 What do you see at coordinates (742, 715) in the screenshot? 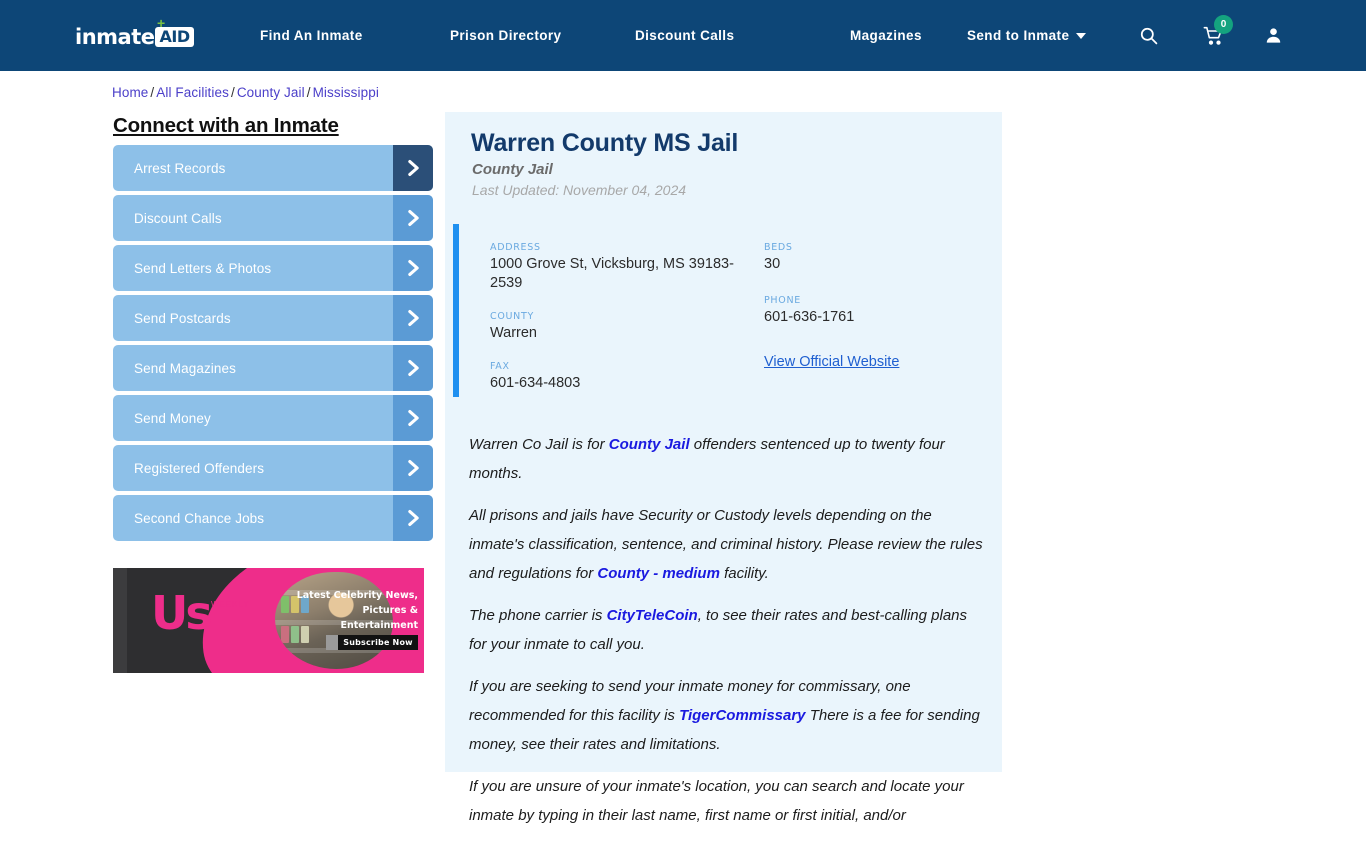
I see `link-tigercommissary: TigerCommissary` at bounding box center [742, 715].